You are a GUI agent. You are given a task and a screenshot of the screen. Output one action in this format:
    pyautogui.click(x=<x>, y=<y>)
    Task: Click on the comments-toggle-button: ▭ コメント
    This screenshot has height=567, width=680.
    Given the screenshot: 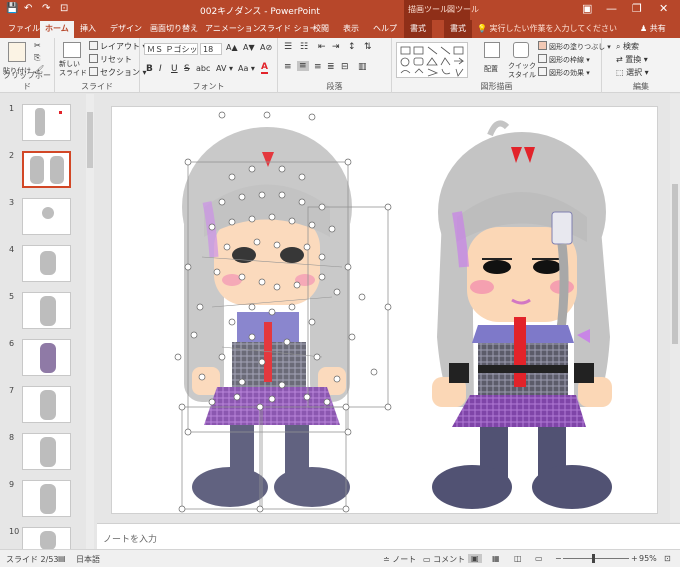 What is the action you would take?
    pyautogui.click(x=444, y=559)
    